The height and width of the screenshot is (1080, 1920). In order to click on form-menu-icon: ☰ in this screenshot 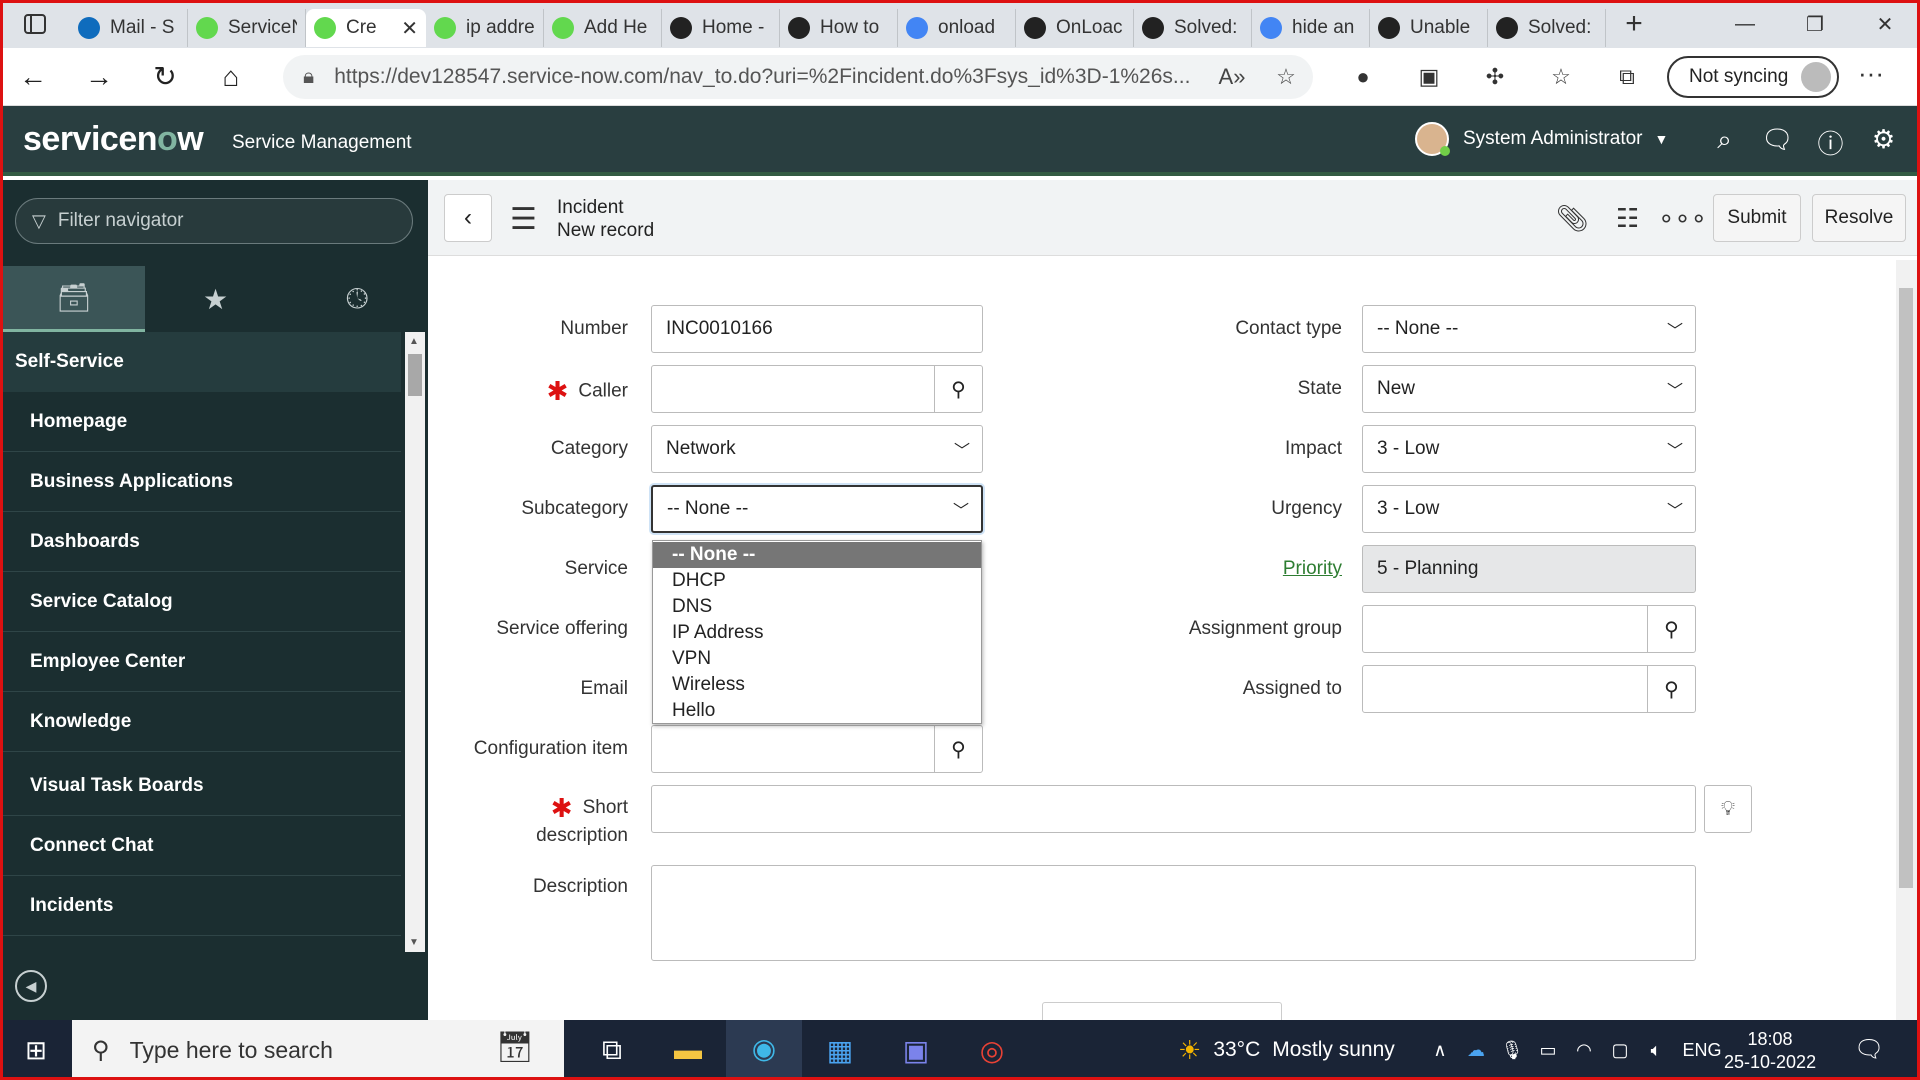, I will do `click(523, 219)`.